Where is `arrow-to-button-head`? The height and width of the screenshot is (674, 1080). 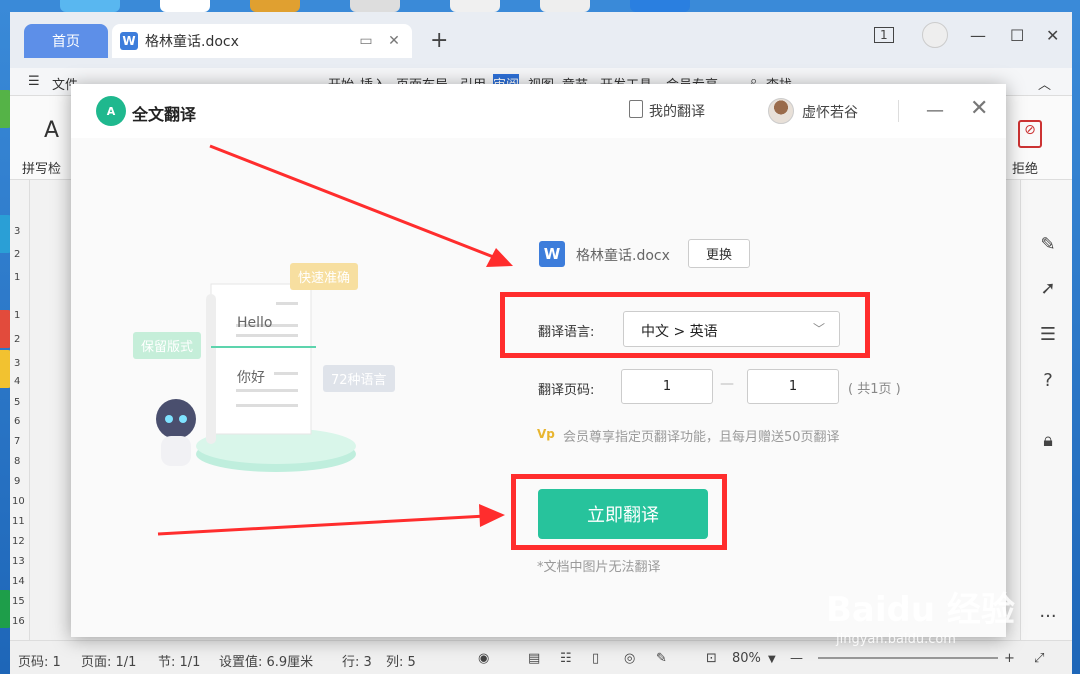
arrow-to-button-head is located at coordinates (492, 515).